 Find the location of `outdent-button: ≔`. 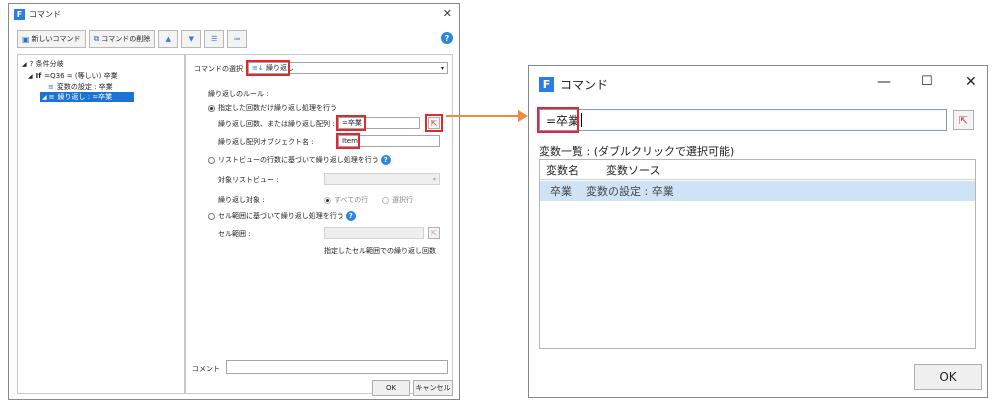

outdent-button: ≔ is located at coordinates (237, 39).